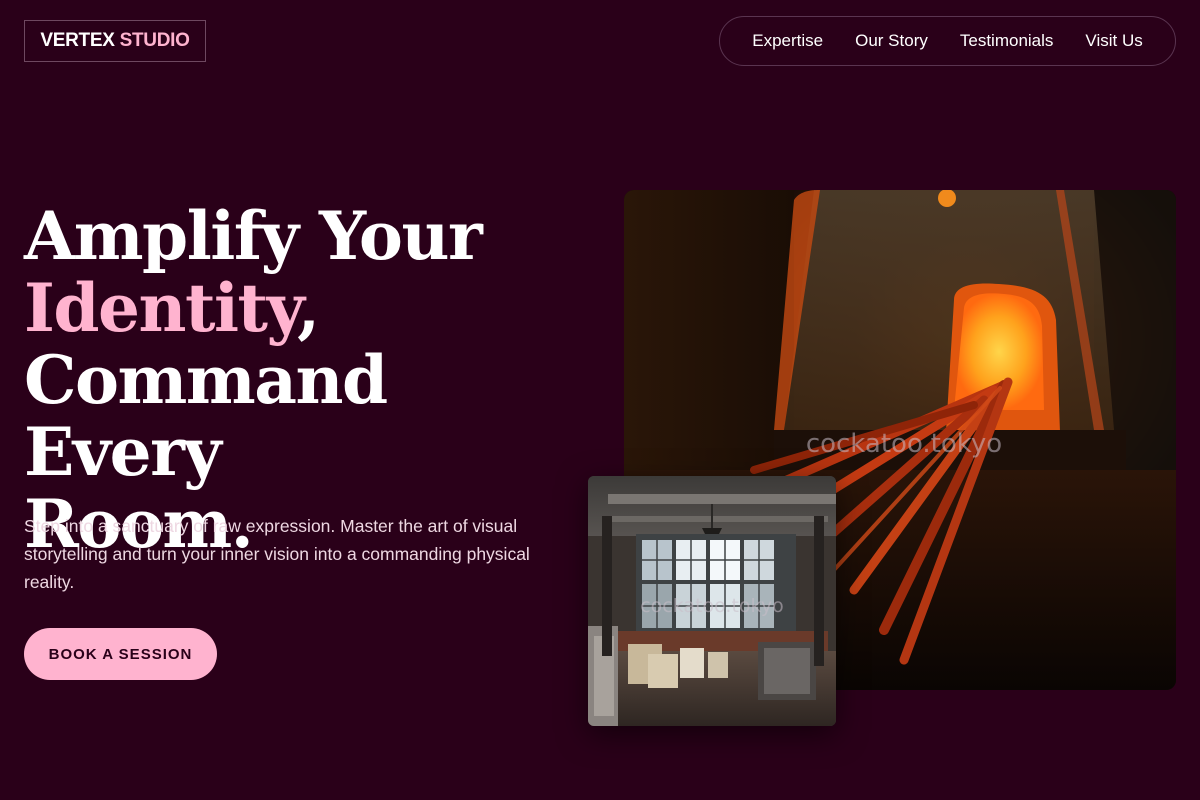 Image resolution: width=1200 pixels, height=800 pixels. I want to click on nav-item-testimonials: Testimonials, so click(1007, 41).